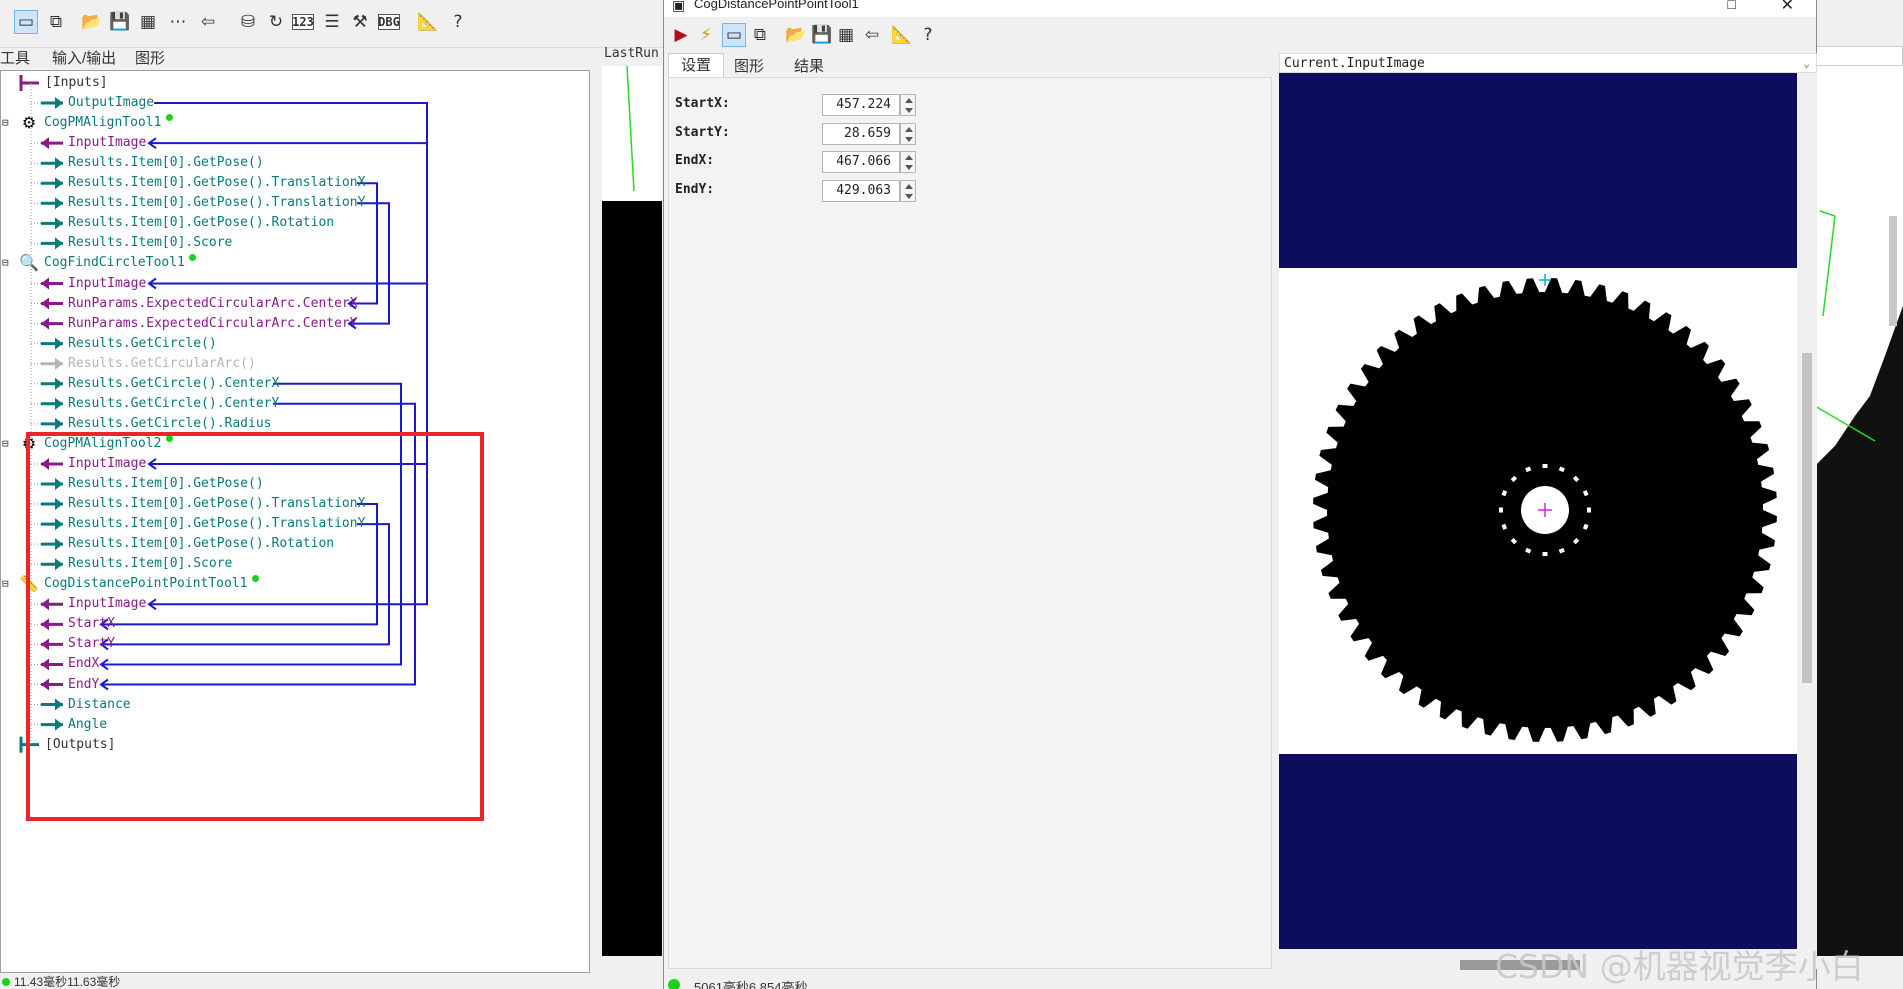  I want to click on dialog-title: CogDistancePointPointTool1, so click(776, 5).